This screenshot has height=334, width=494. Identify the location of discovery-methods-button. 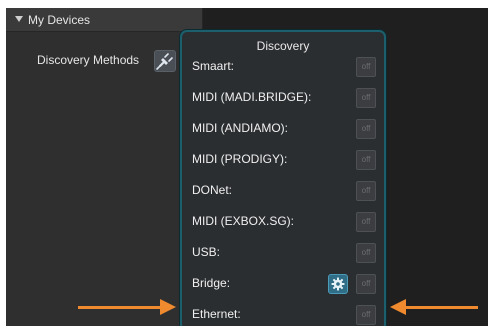
(165, 61).